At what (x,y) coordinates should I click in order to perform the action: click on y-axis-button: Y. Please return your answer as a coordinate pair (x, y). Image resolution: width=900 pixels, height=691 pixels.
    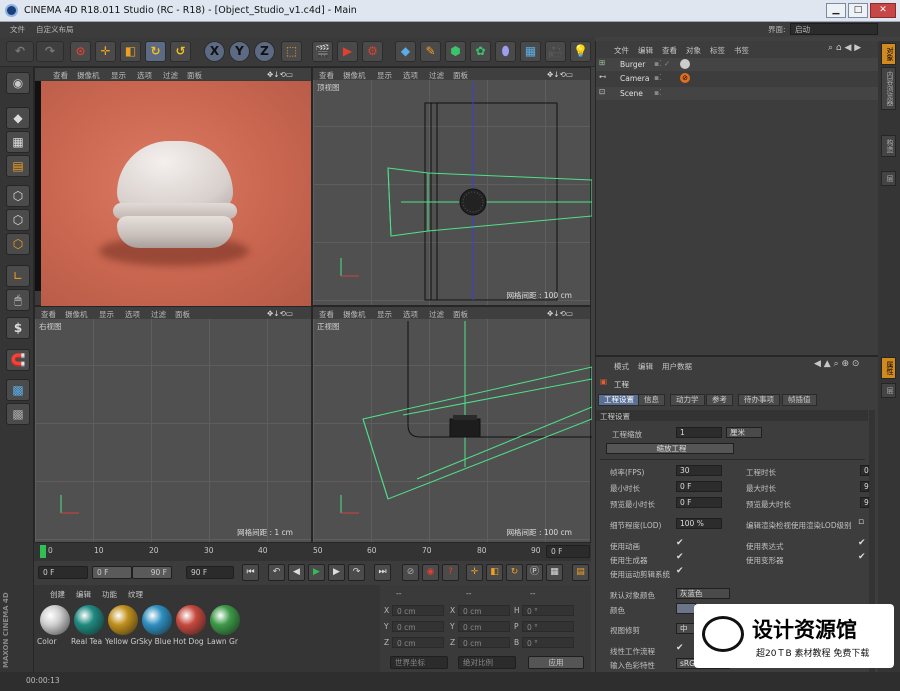
    Looking at the image, I should click on (239, 51).